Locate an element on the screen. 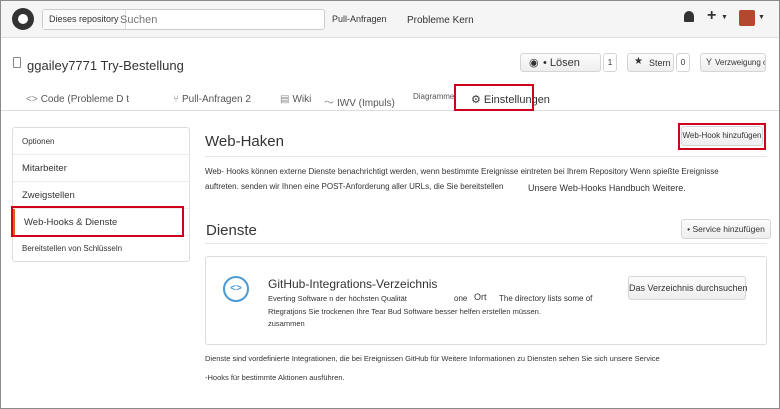 The width and height of the screenshot is (780, 409). sidebar-item-branches: Zweigstellen is located at coordinates (101, 195).